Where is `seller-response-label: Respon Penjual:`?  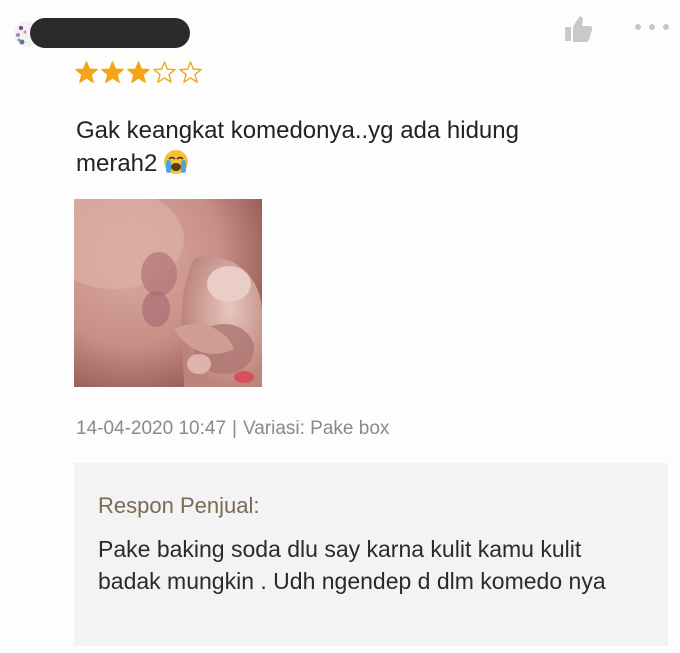 seller-response-label: Respon Penjual: is located at coordinates (179, 505).